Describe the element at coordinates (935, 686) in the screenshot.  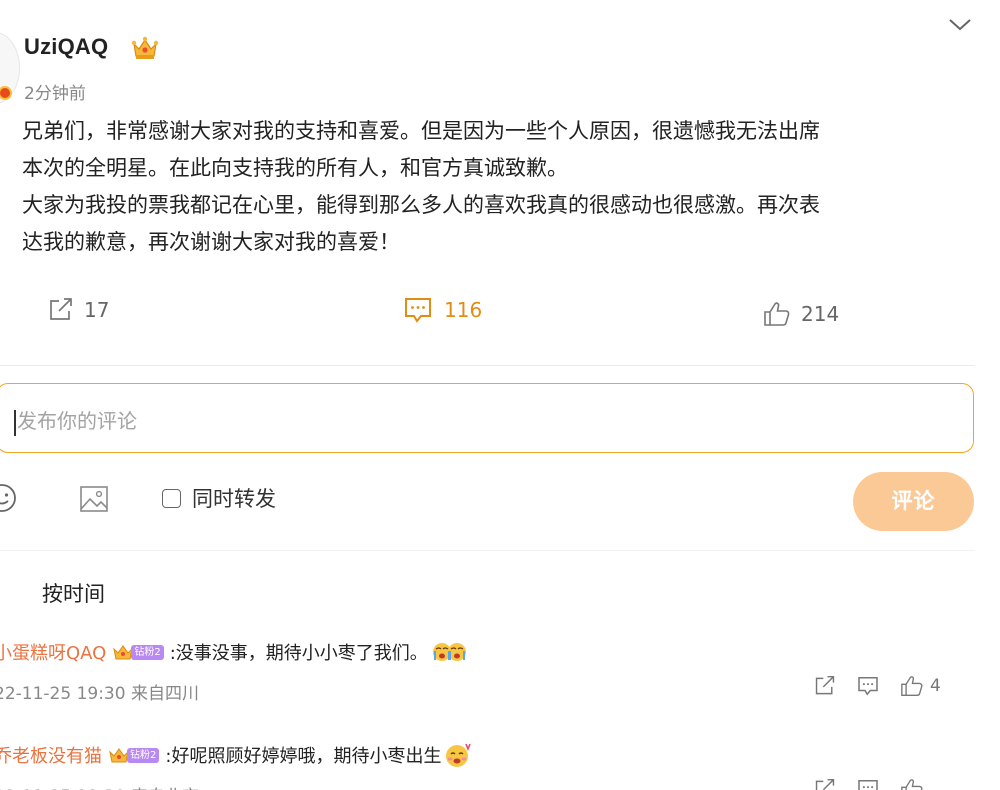
I see `comment-like-count: 4` at that location.